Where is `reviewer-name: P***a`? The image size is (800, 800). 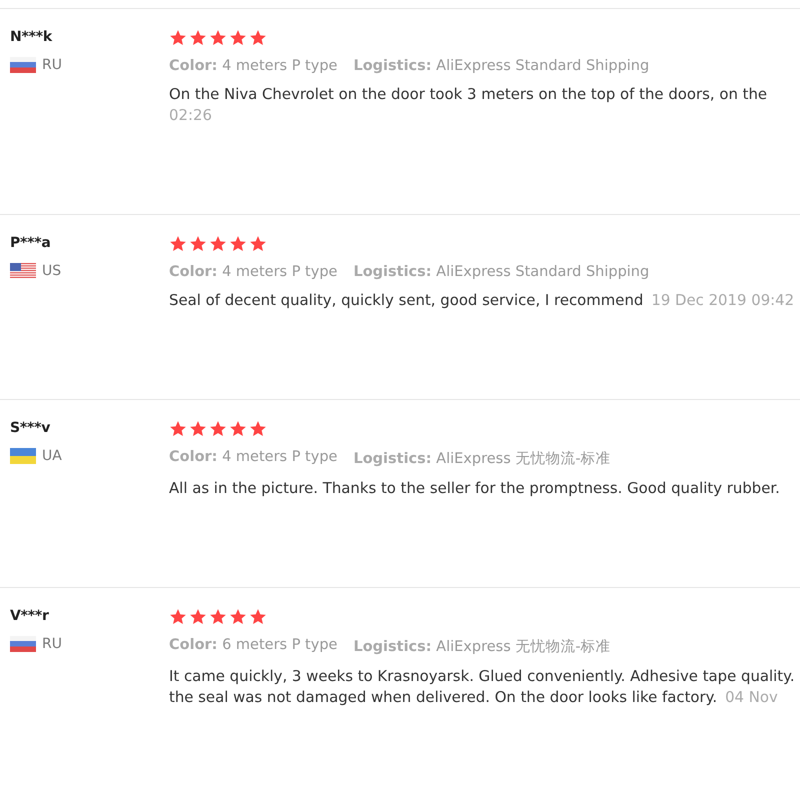 reviewer-name: P***a is located at coordinates (30, 243).